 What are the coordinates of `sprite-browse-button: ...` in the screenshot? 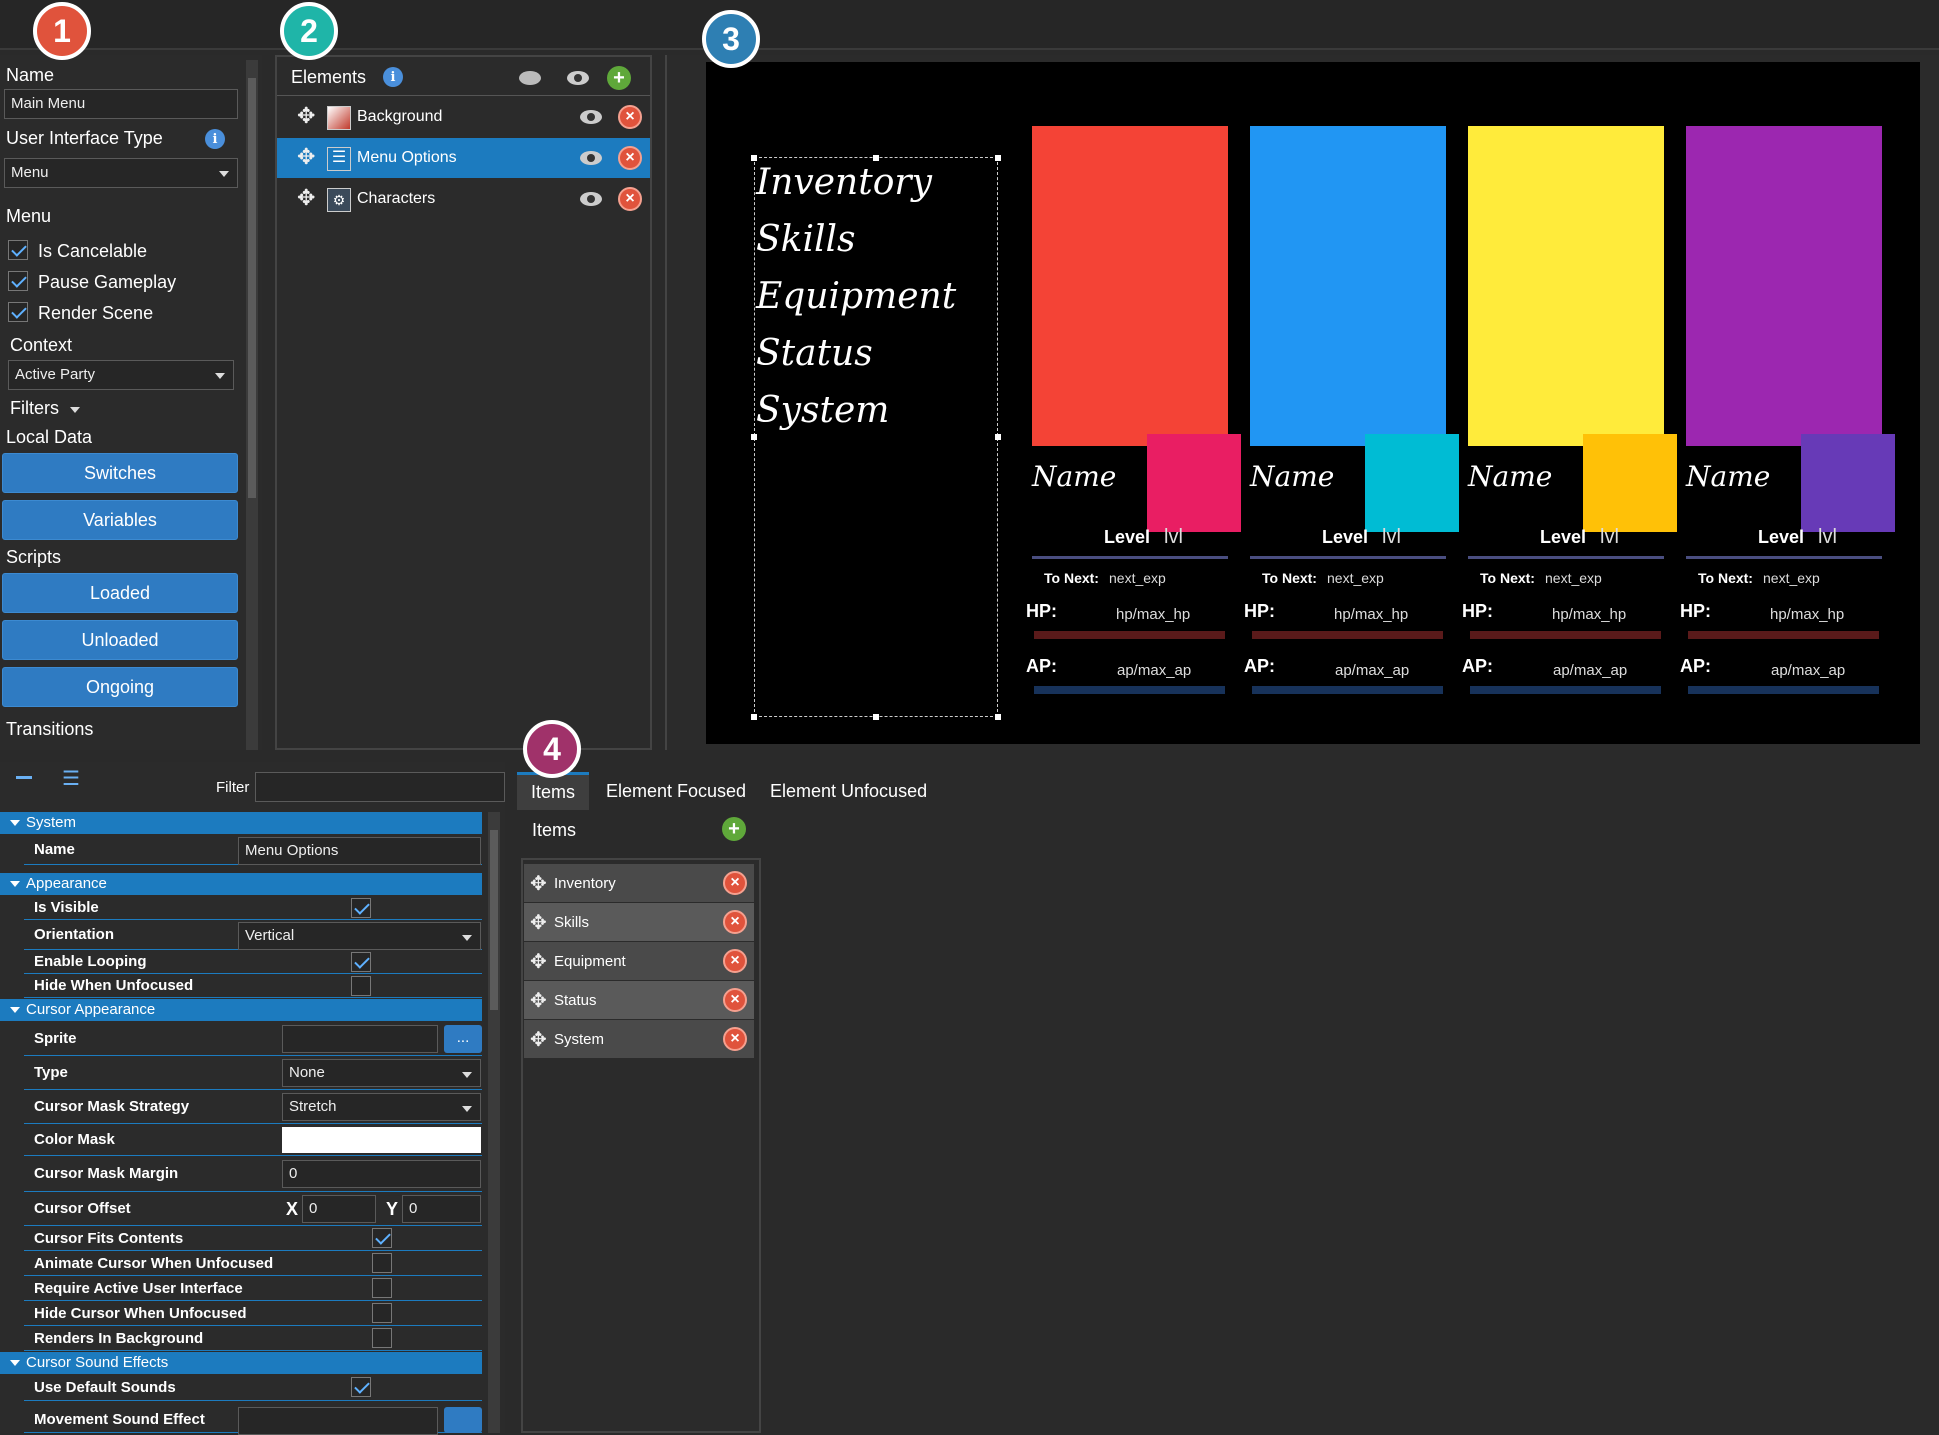 It's located at (463, 1039).